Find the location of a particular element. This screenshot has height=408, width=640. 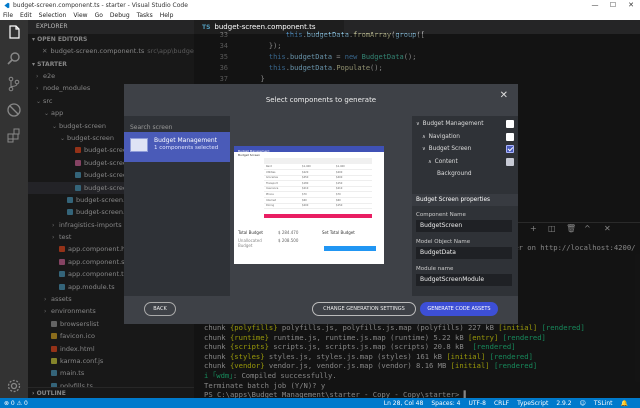

node-label: Background is located at coordinates (454, 174).